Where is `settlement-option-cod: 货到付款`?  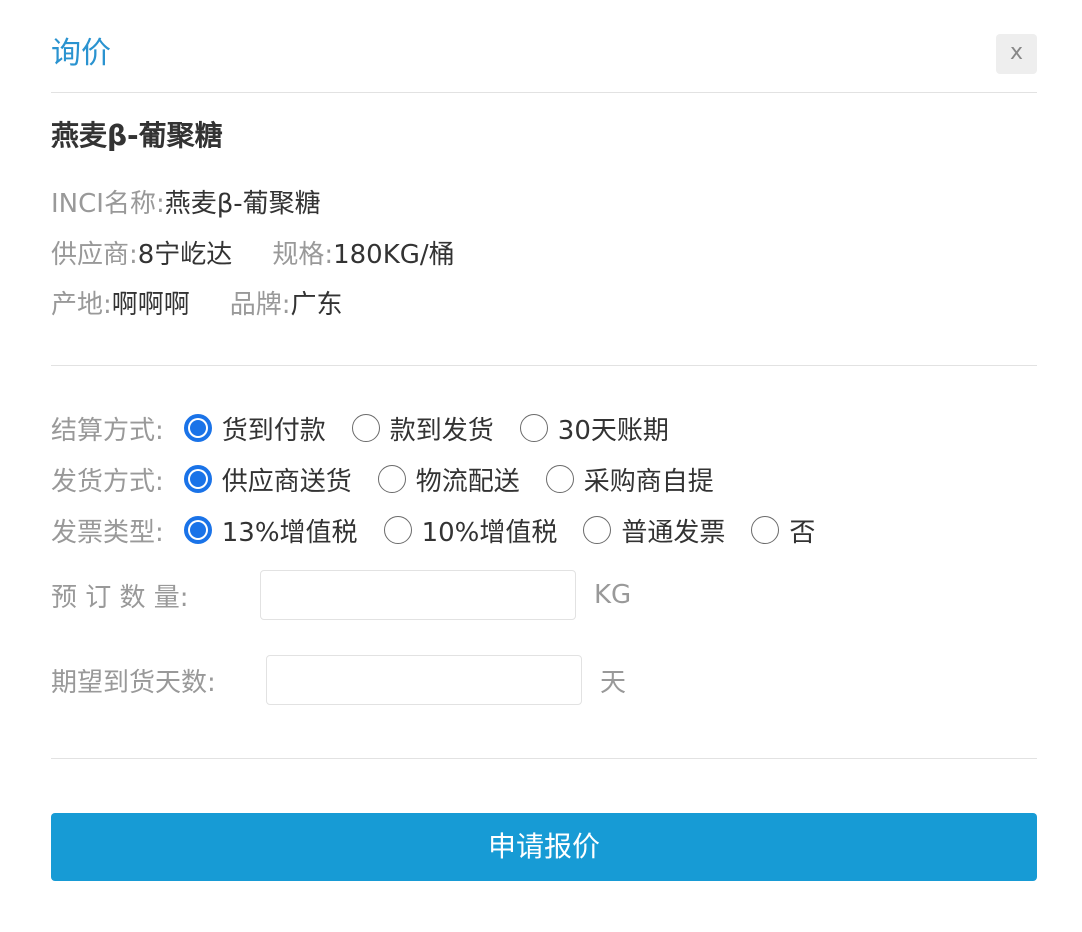 settlement-option-cod: 货到付款 is located at coordinates (254, 428).